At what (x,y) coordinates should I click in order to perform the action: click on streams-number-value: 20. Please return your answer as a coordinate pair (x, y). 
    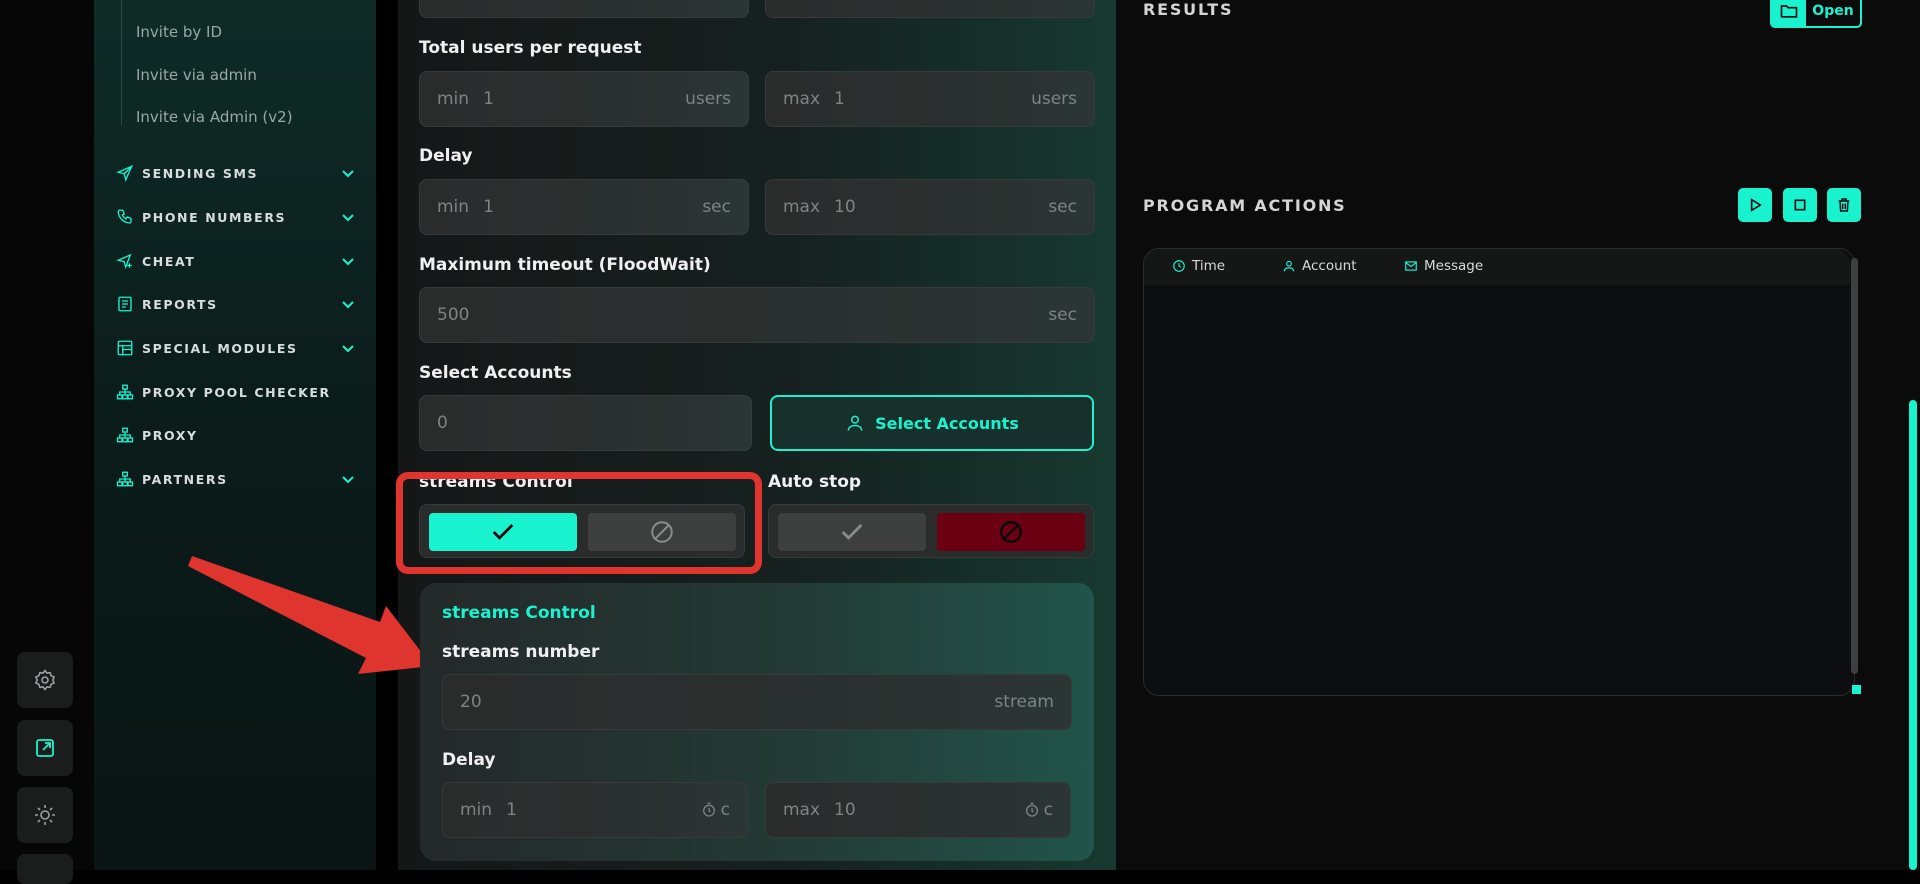
    Looking at the image, I should click on (471, 702).